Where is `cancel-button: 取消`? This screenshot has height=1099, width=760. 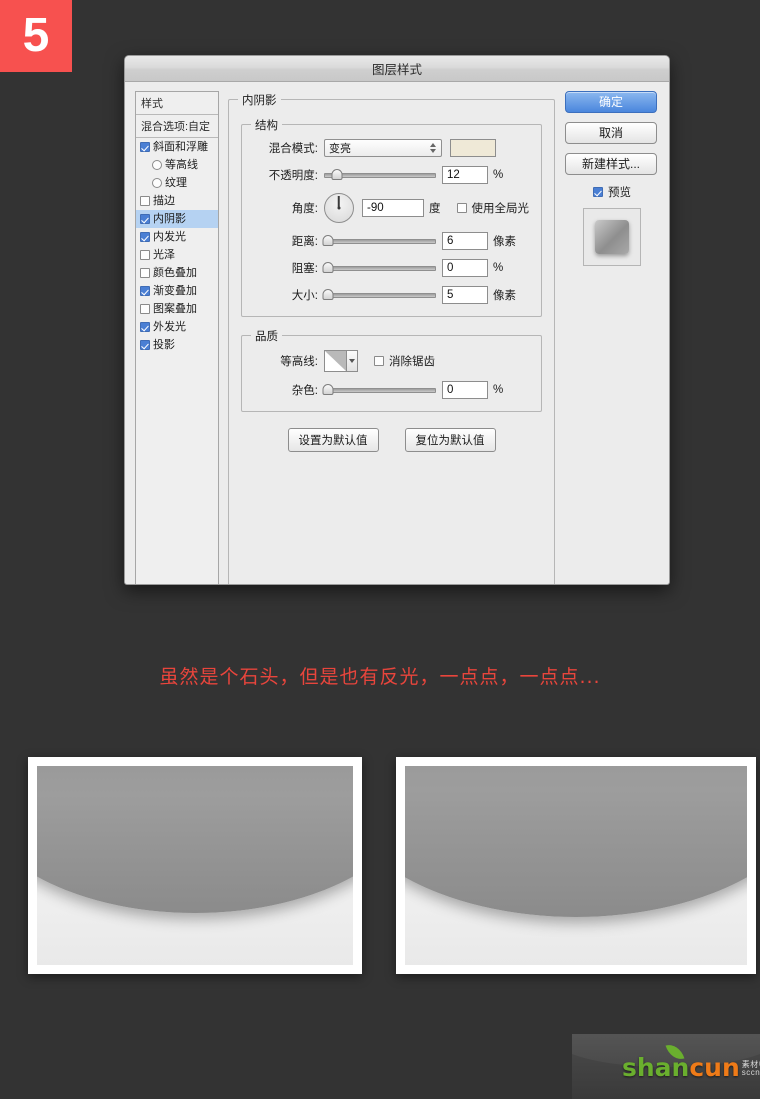
cancel-button: 取消 is located at coordinates (611, 133).